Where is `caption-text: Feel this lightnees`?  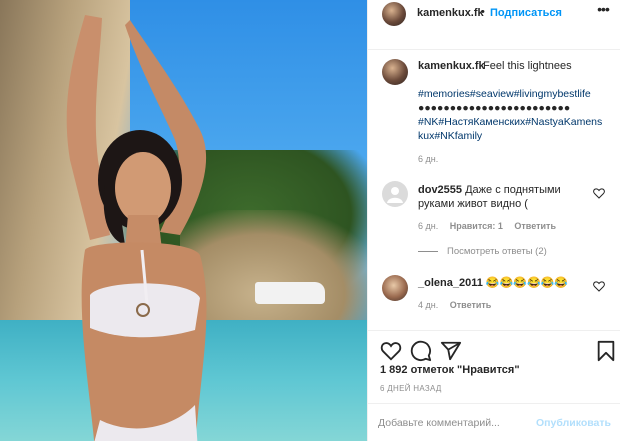
caption-text: Feel this lightnees is located at coordinates (527, 66).